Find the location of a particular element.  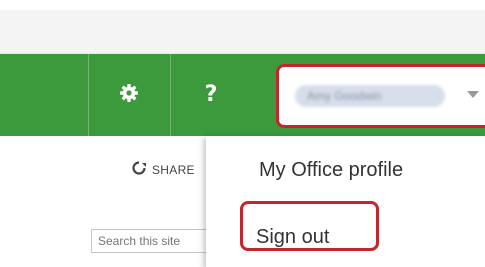

settings-button is located at coordinates (129, 95).